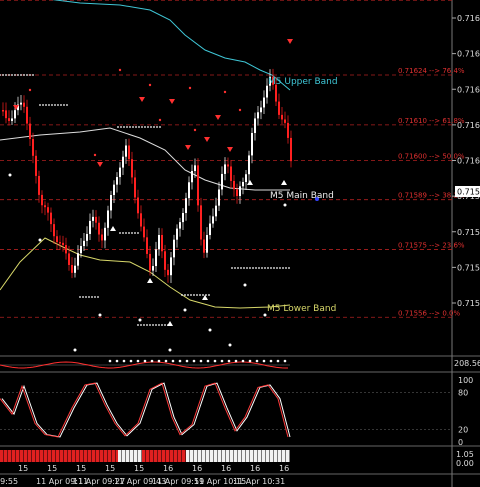 This screenshot has width=480, height=487. Describe the element at coordinates (467, 363) in the screenshot. I see `indicator-axis-label: 208.562` at that location.